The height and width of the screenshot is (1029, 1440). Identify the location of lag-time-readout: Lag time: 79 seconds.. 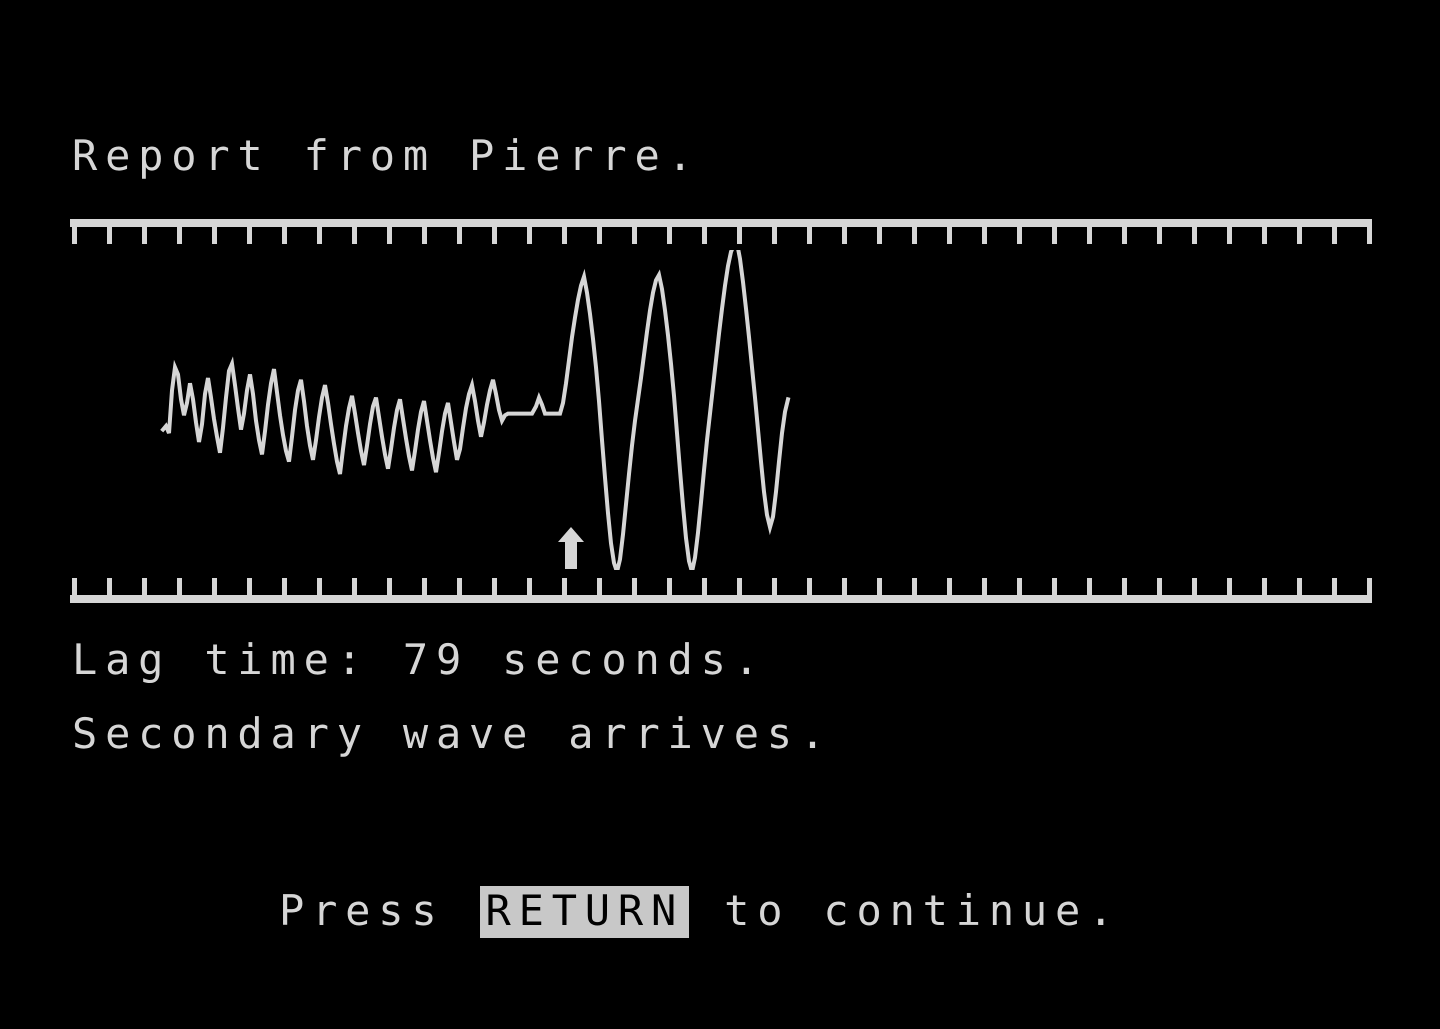
(419, 659).